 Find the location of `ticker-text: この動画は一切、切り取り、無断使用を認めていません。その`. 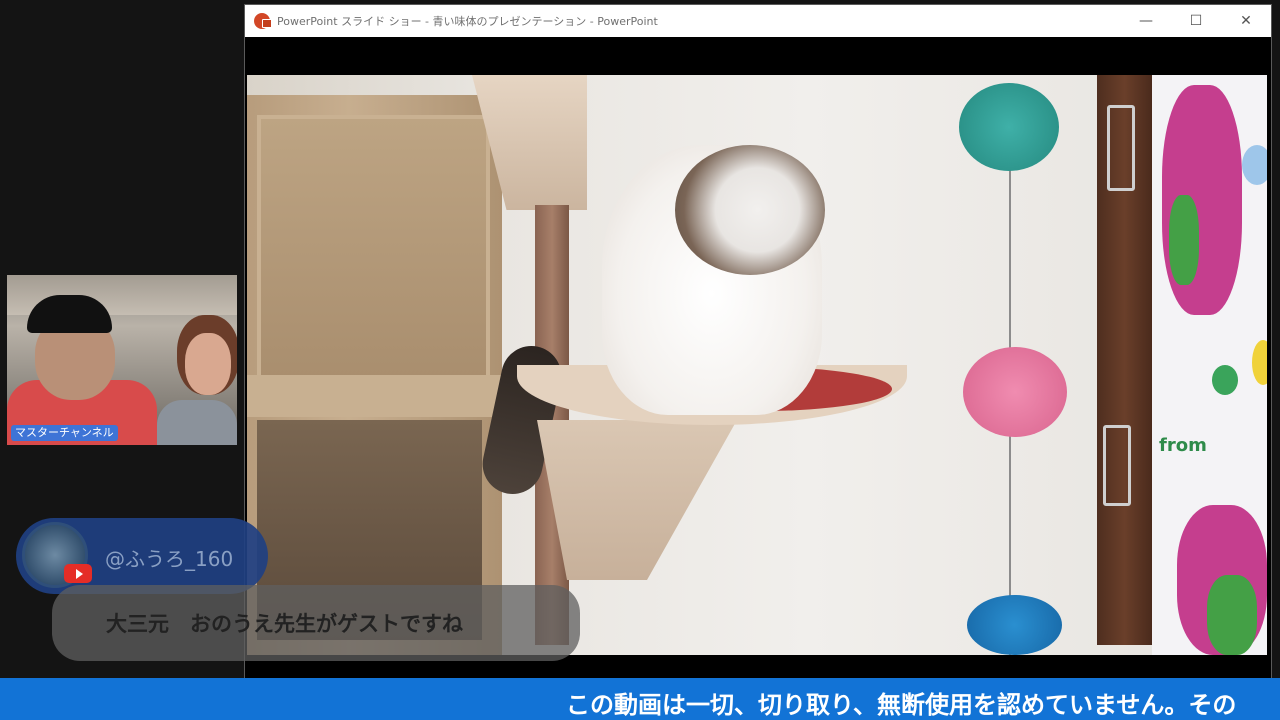

ticker-text: この動画は一切、切り取り、無断使用を認めていません。その is located at coordinates (901, 705).